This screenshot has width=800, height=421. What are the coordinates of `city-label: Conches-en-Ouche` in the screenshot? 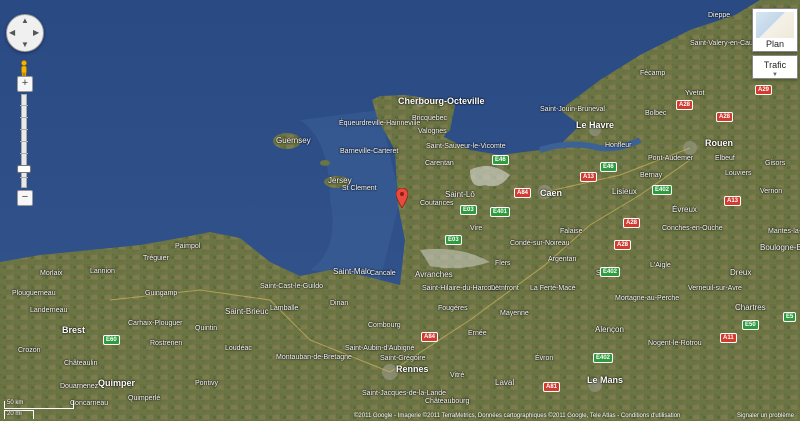 It's located at (692, 228).